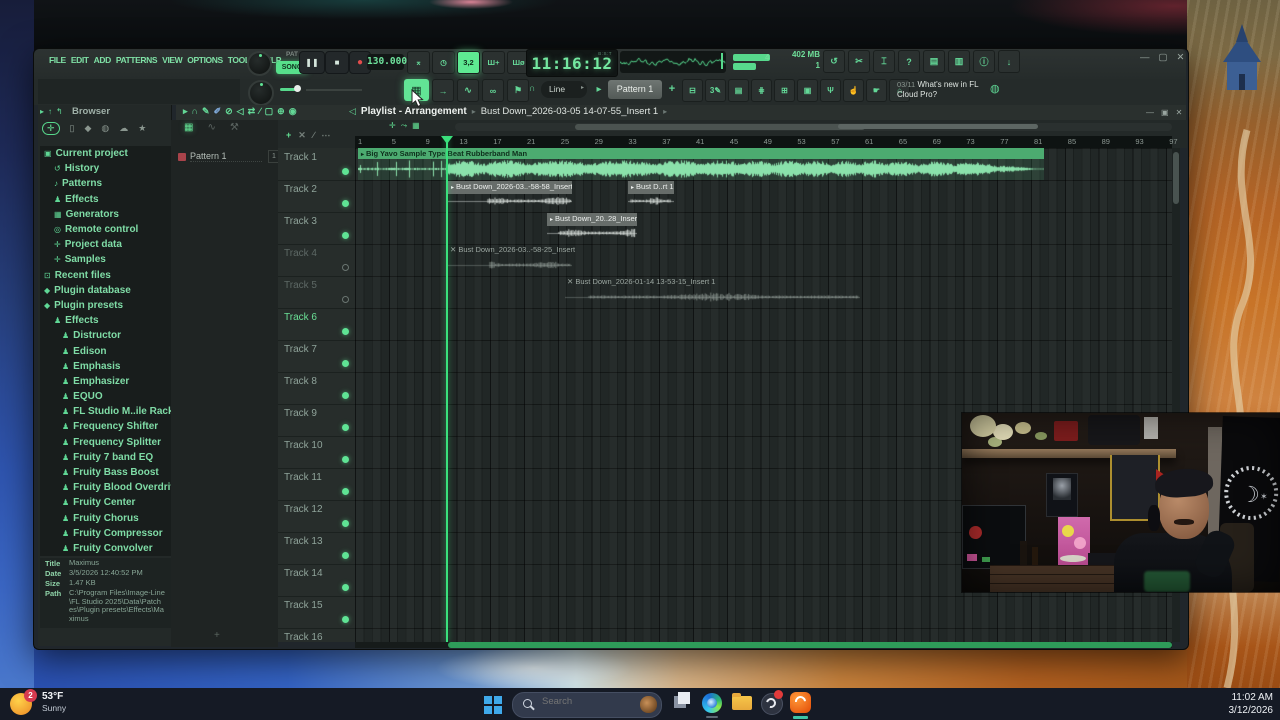 This screenshot has height=720, width=1280. I want to click on automation-tab-icon: ⚒, so click(234, 127).